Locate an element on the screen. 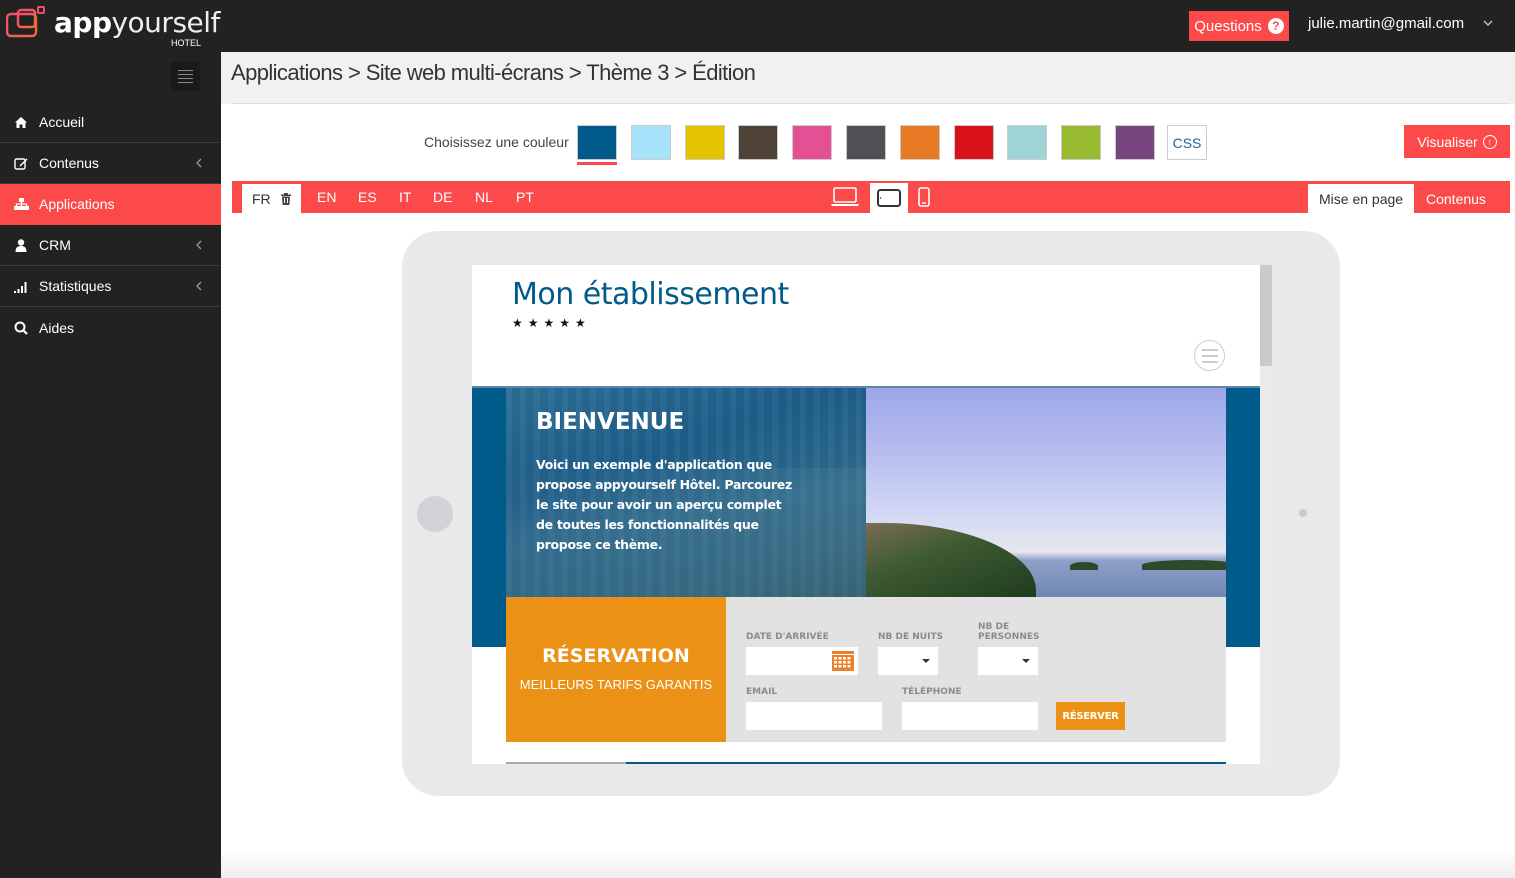 The width and height of the screenshot is (1515, 878). lang-tab-de: DE is located at coordinates (442, 197).